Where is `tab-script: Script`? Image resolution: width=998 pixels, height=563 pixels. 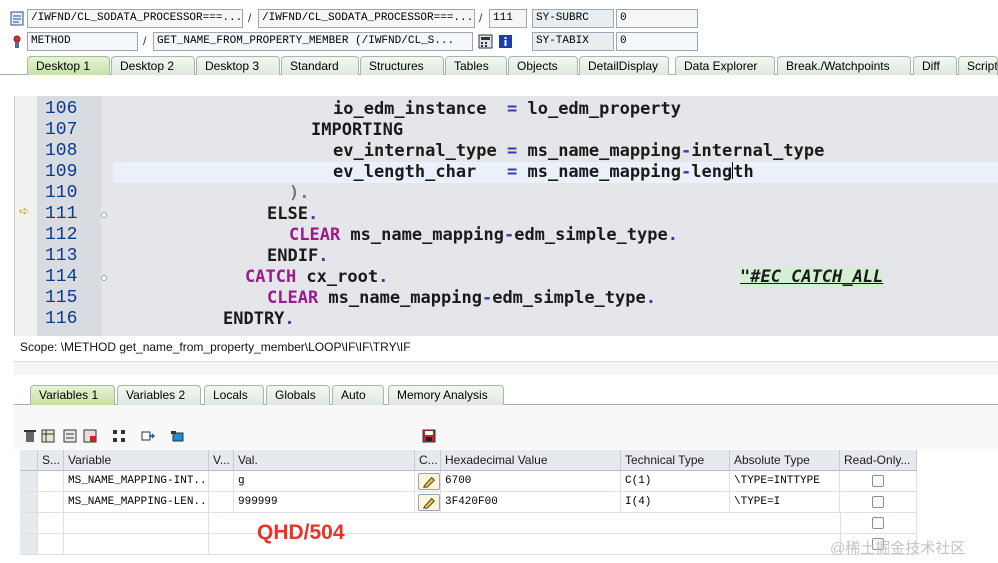
tab-script: Script is located at coordinates (978, 65).